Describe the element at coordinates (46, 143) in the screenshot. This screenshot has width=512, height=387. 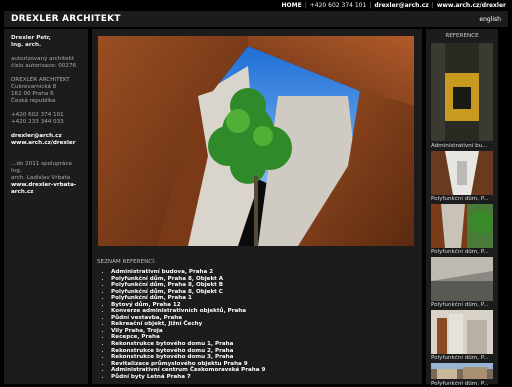
I see `sidebar-web-link: www.arch.cz/drexler` at that location.